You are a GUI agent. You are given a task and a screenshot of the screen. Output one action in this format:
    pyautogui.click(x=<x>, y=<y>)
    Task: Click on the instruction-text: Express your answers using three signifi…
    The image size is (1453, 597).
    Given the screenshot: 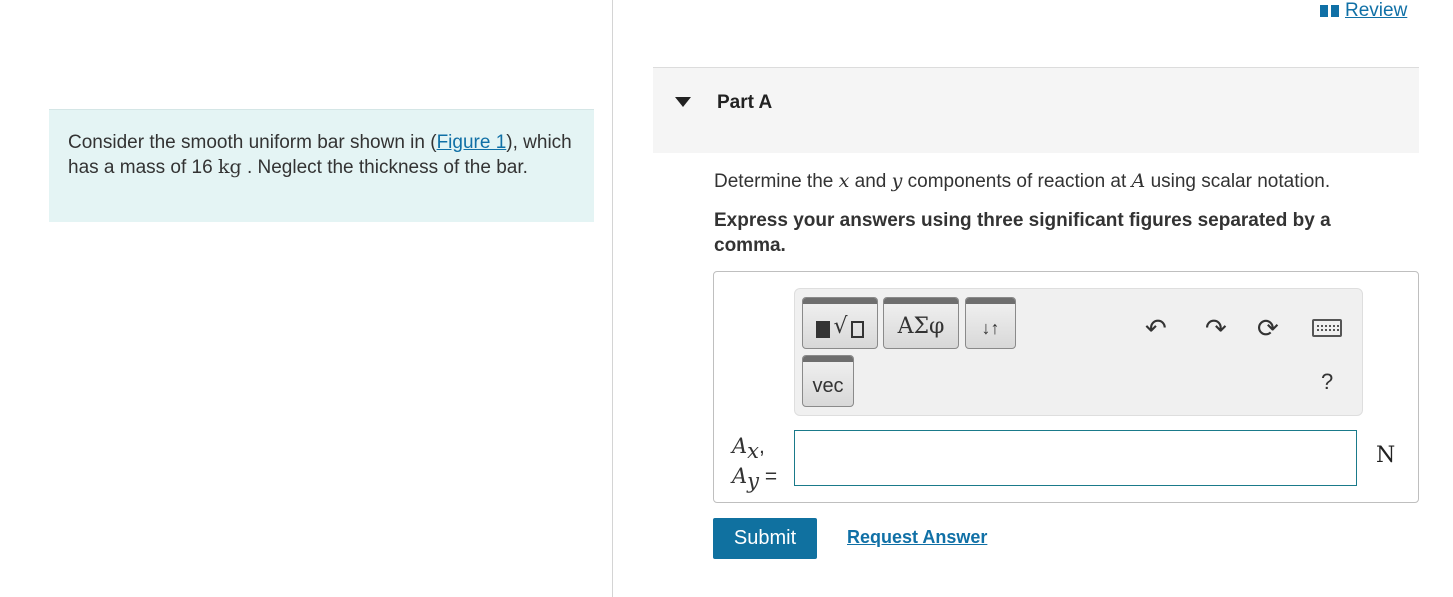 What is the action you would take?
    pyautogui.click(x=1022, y=233)
    